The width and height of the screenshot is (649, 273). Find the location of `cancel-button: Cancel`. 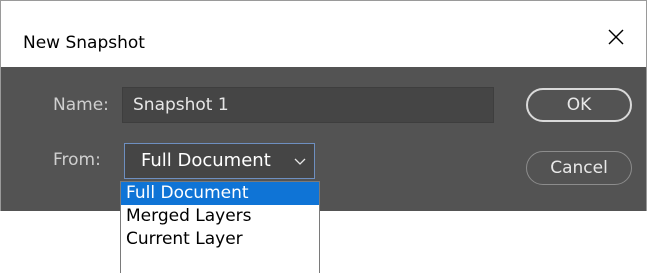

cancel-button: Cancel is located at coordinates (579, 168).